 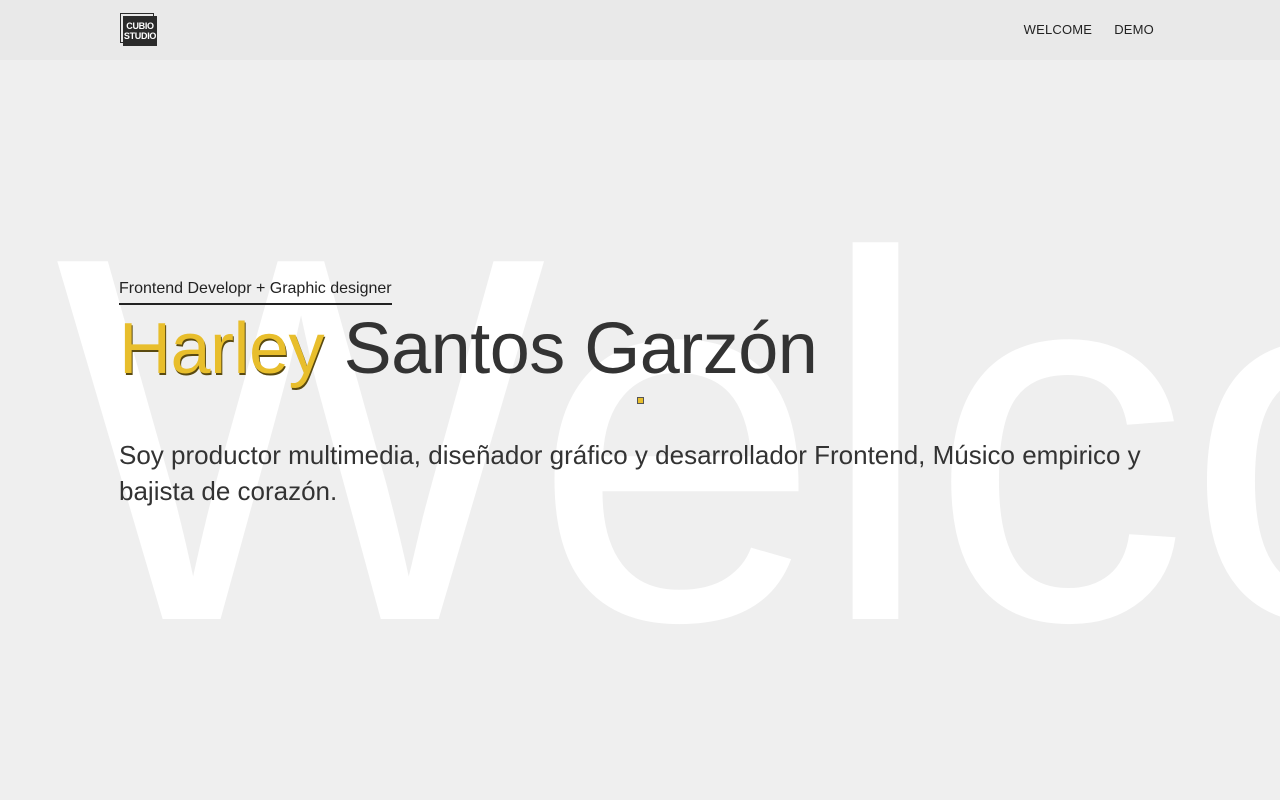 I want to click on main-nav: WELCOME DEMO, so click(x=1089, y=29).